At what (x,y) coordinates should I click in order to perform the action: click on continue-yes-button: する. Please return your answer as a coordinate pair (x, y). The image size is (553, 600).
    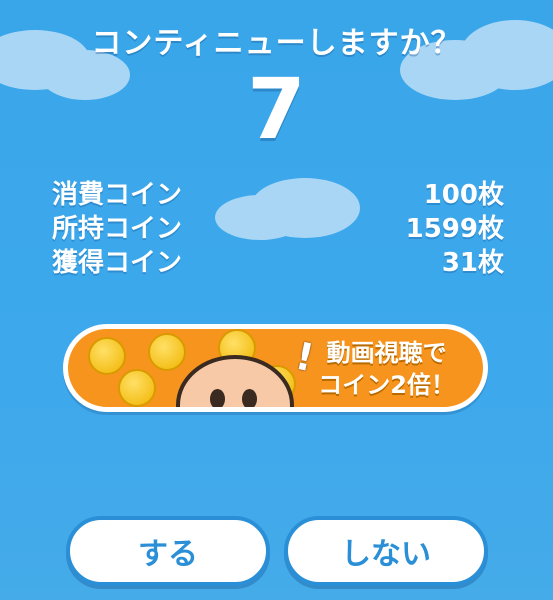
    Looking at the image, I should click on (168, 551).